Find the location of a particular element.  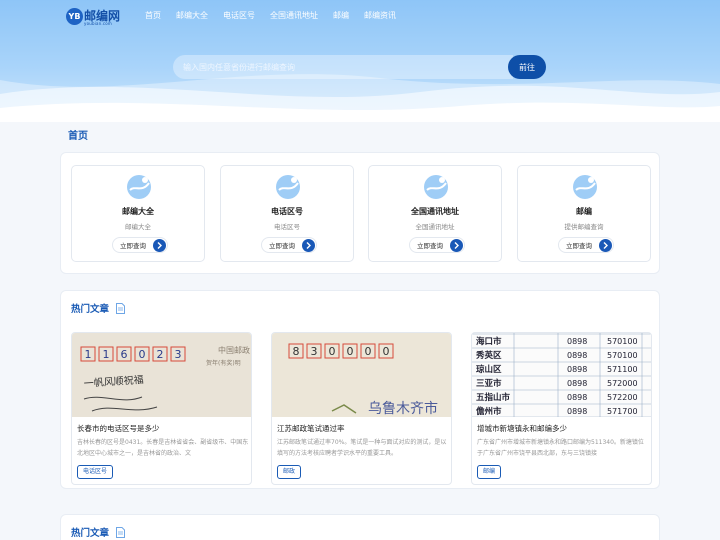

article-title: 增城市新塘镇永和邮编多少 is located at coordinates (563, 428).